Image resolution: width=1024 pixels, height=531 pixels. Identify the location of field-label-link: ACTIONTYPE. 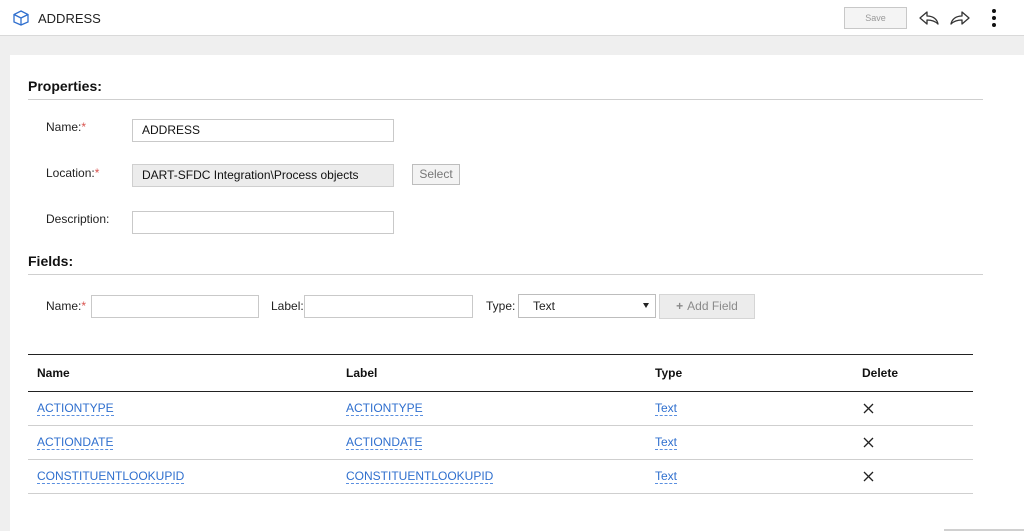
(384, 408).